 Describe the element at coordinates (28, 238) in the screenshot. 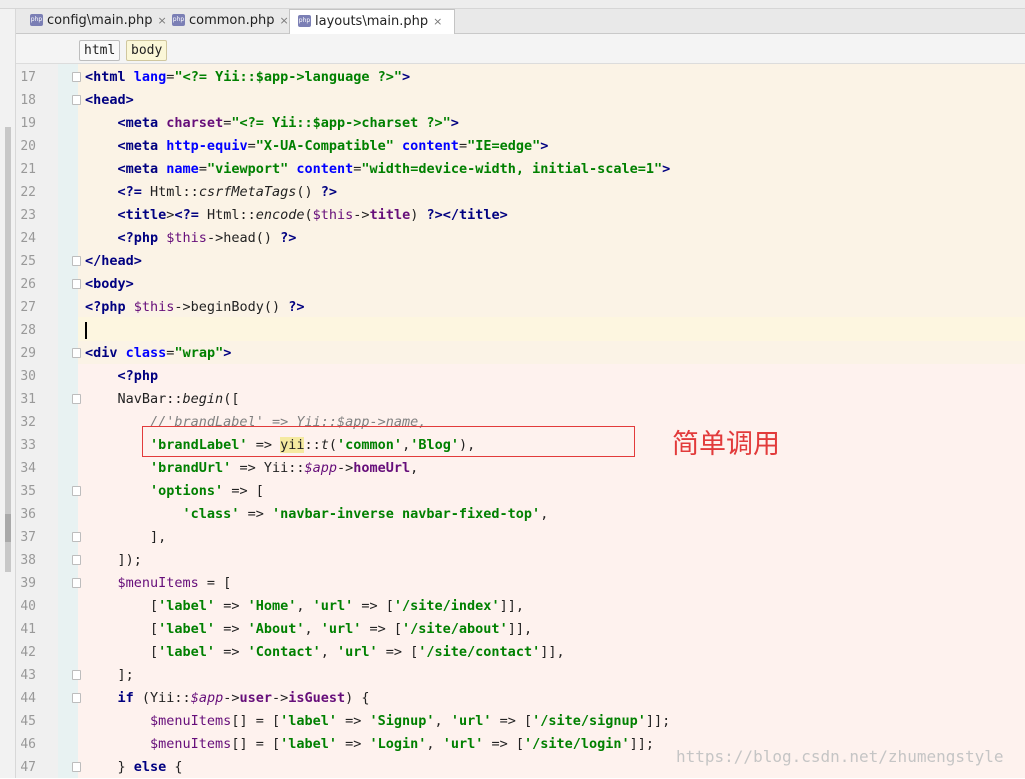

I see `line-number: 24` at that location.